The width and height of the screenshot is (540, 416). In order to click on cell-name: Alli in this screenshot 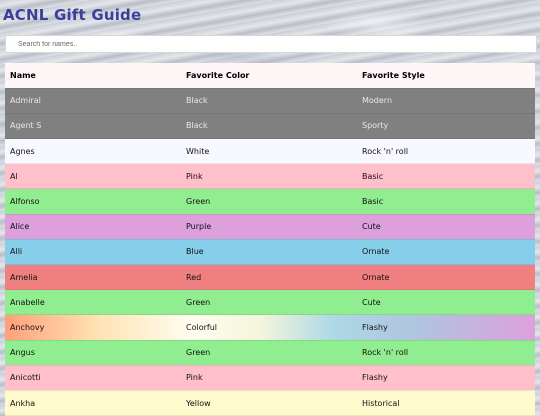, I will do `click(93, 252)`.